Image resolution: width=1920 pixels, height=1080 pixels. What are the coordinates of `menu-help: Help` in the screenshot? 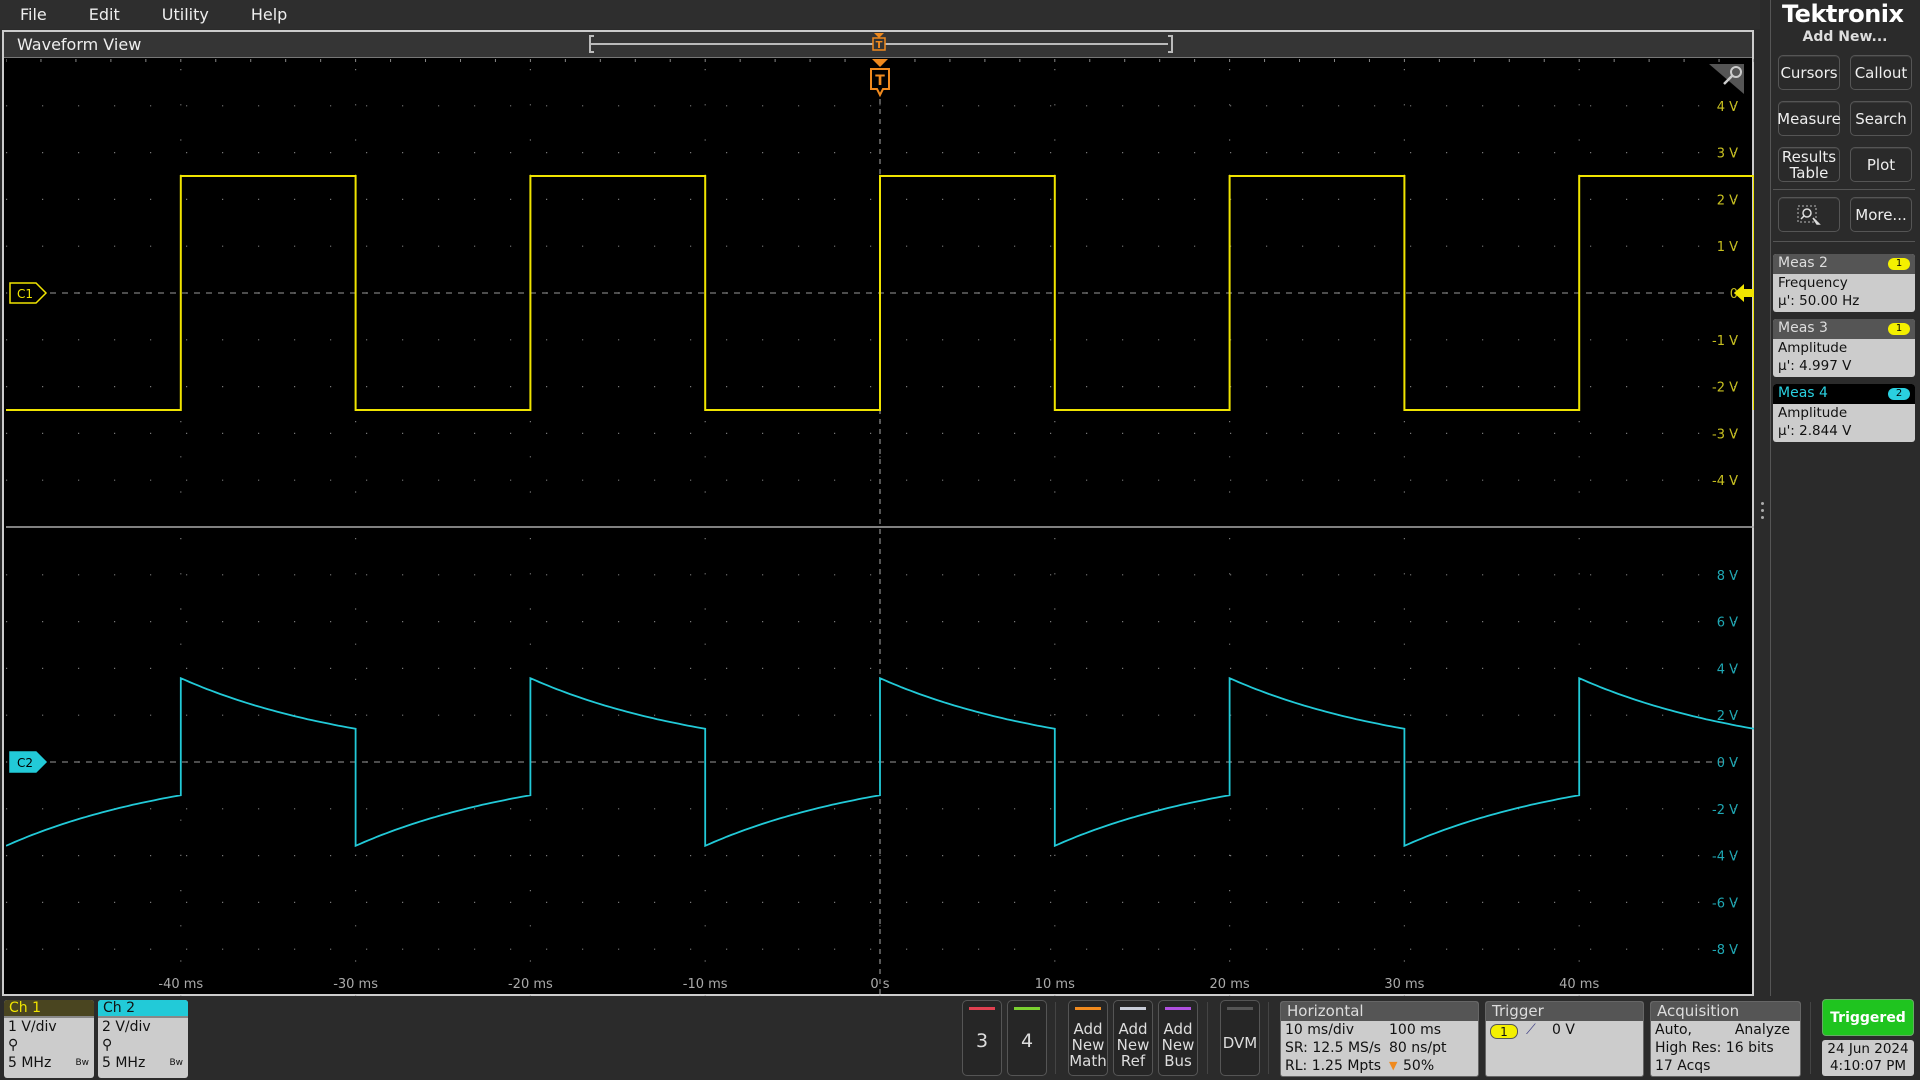 It's located at (259, 14).